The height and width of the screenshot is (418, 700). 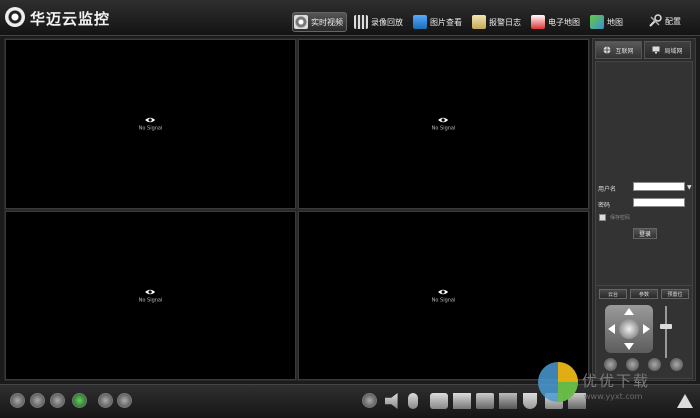 What do you see at coordinates (656, 50) in the screenshot?
I see `monitor-icon` at bounding box center [656, 50].